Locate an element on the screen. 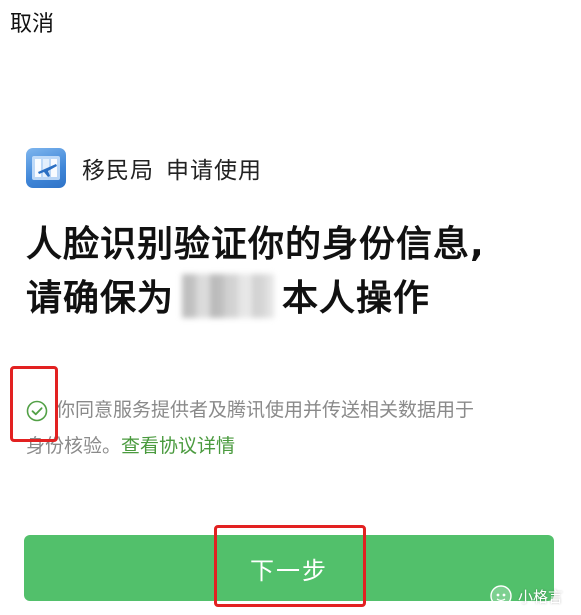  immigration-app-icon is located at coordinates (46, 168).